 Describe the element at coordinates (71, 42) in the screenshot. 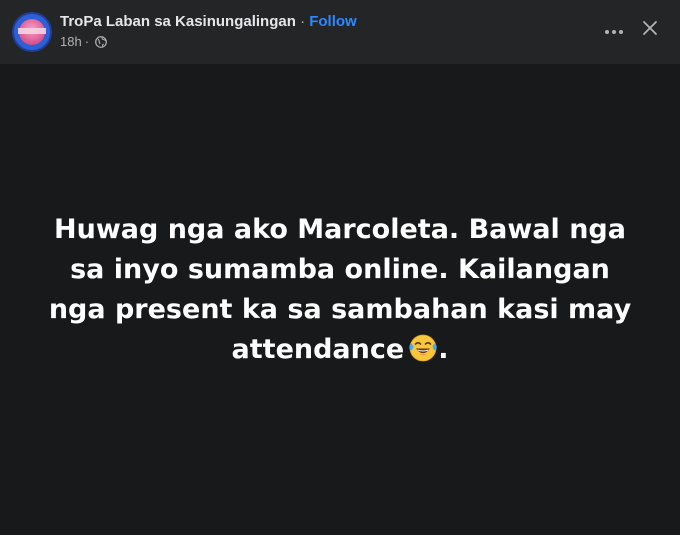

I see `post-timestamp: 18h` at that location.